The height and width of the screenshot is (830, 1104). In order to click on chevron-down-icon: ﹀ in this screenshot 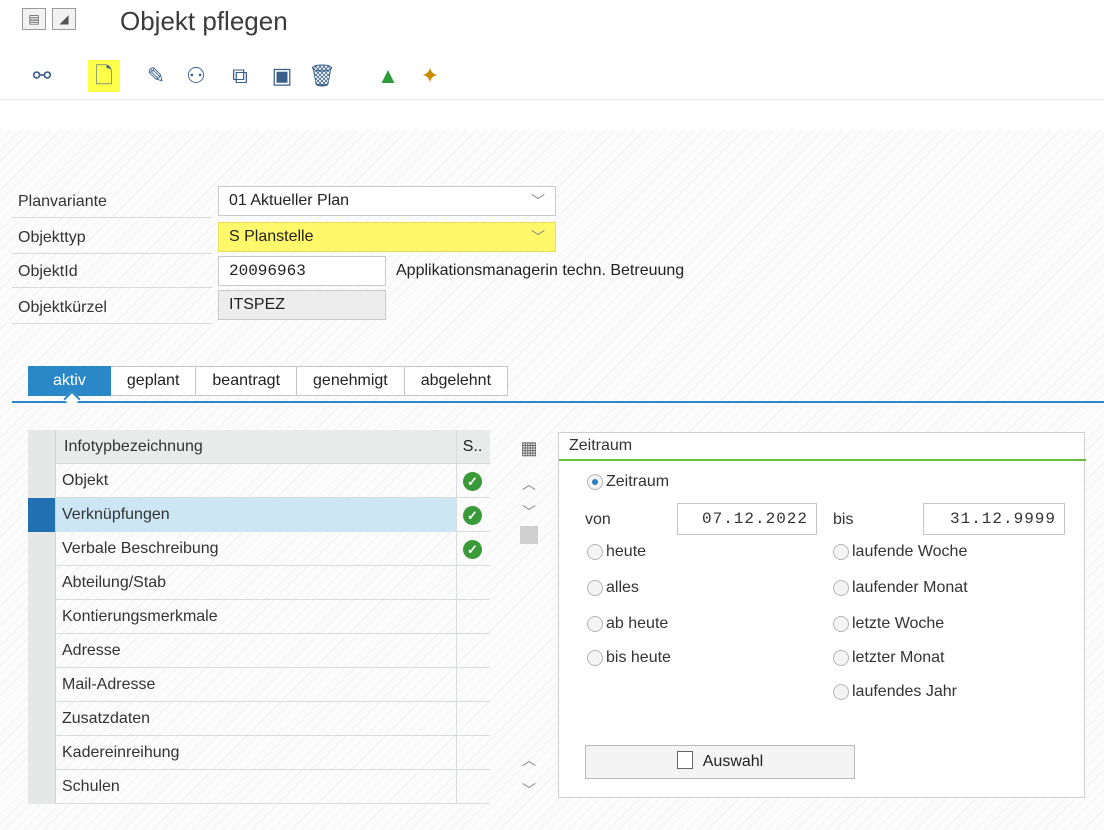, I will do `click(538, 201)`.